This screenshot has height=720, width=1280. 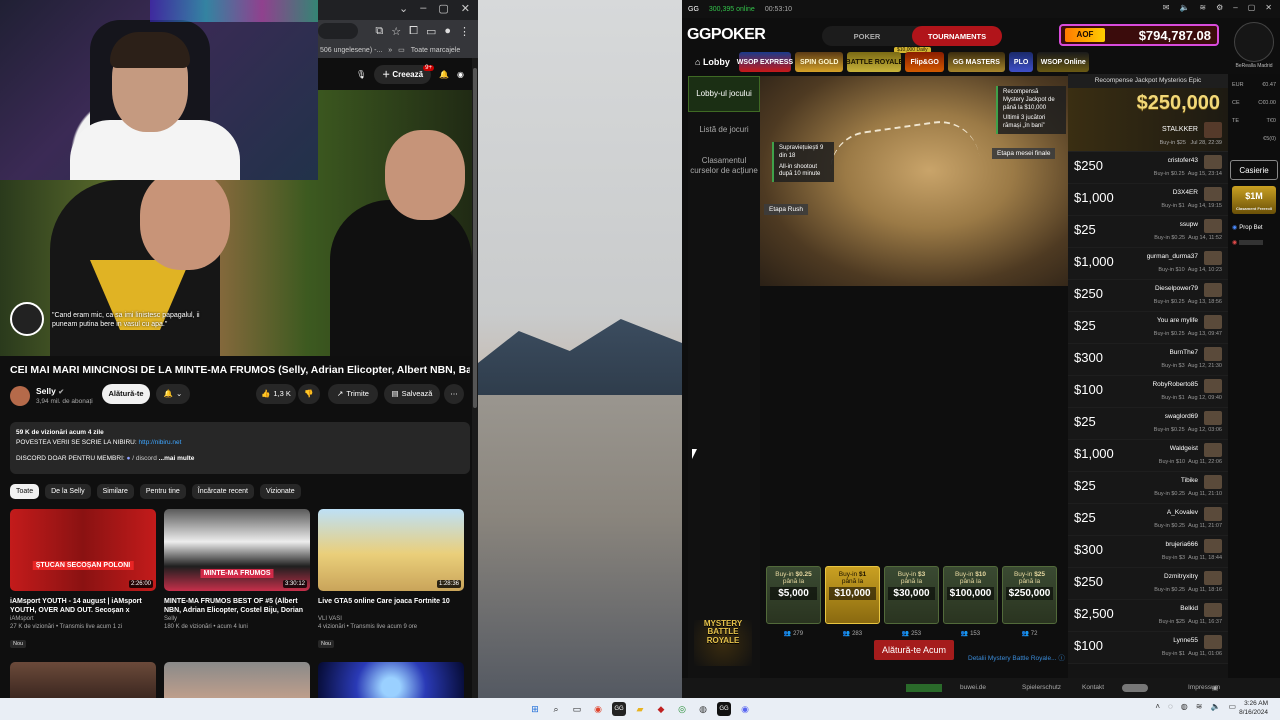 What do you see at coordinates (1184, 706) in the screenshot?
I see `tray-app2-icon: ◍` at bounding box center [1184, 706].